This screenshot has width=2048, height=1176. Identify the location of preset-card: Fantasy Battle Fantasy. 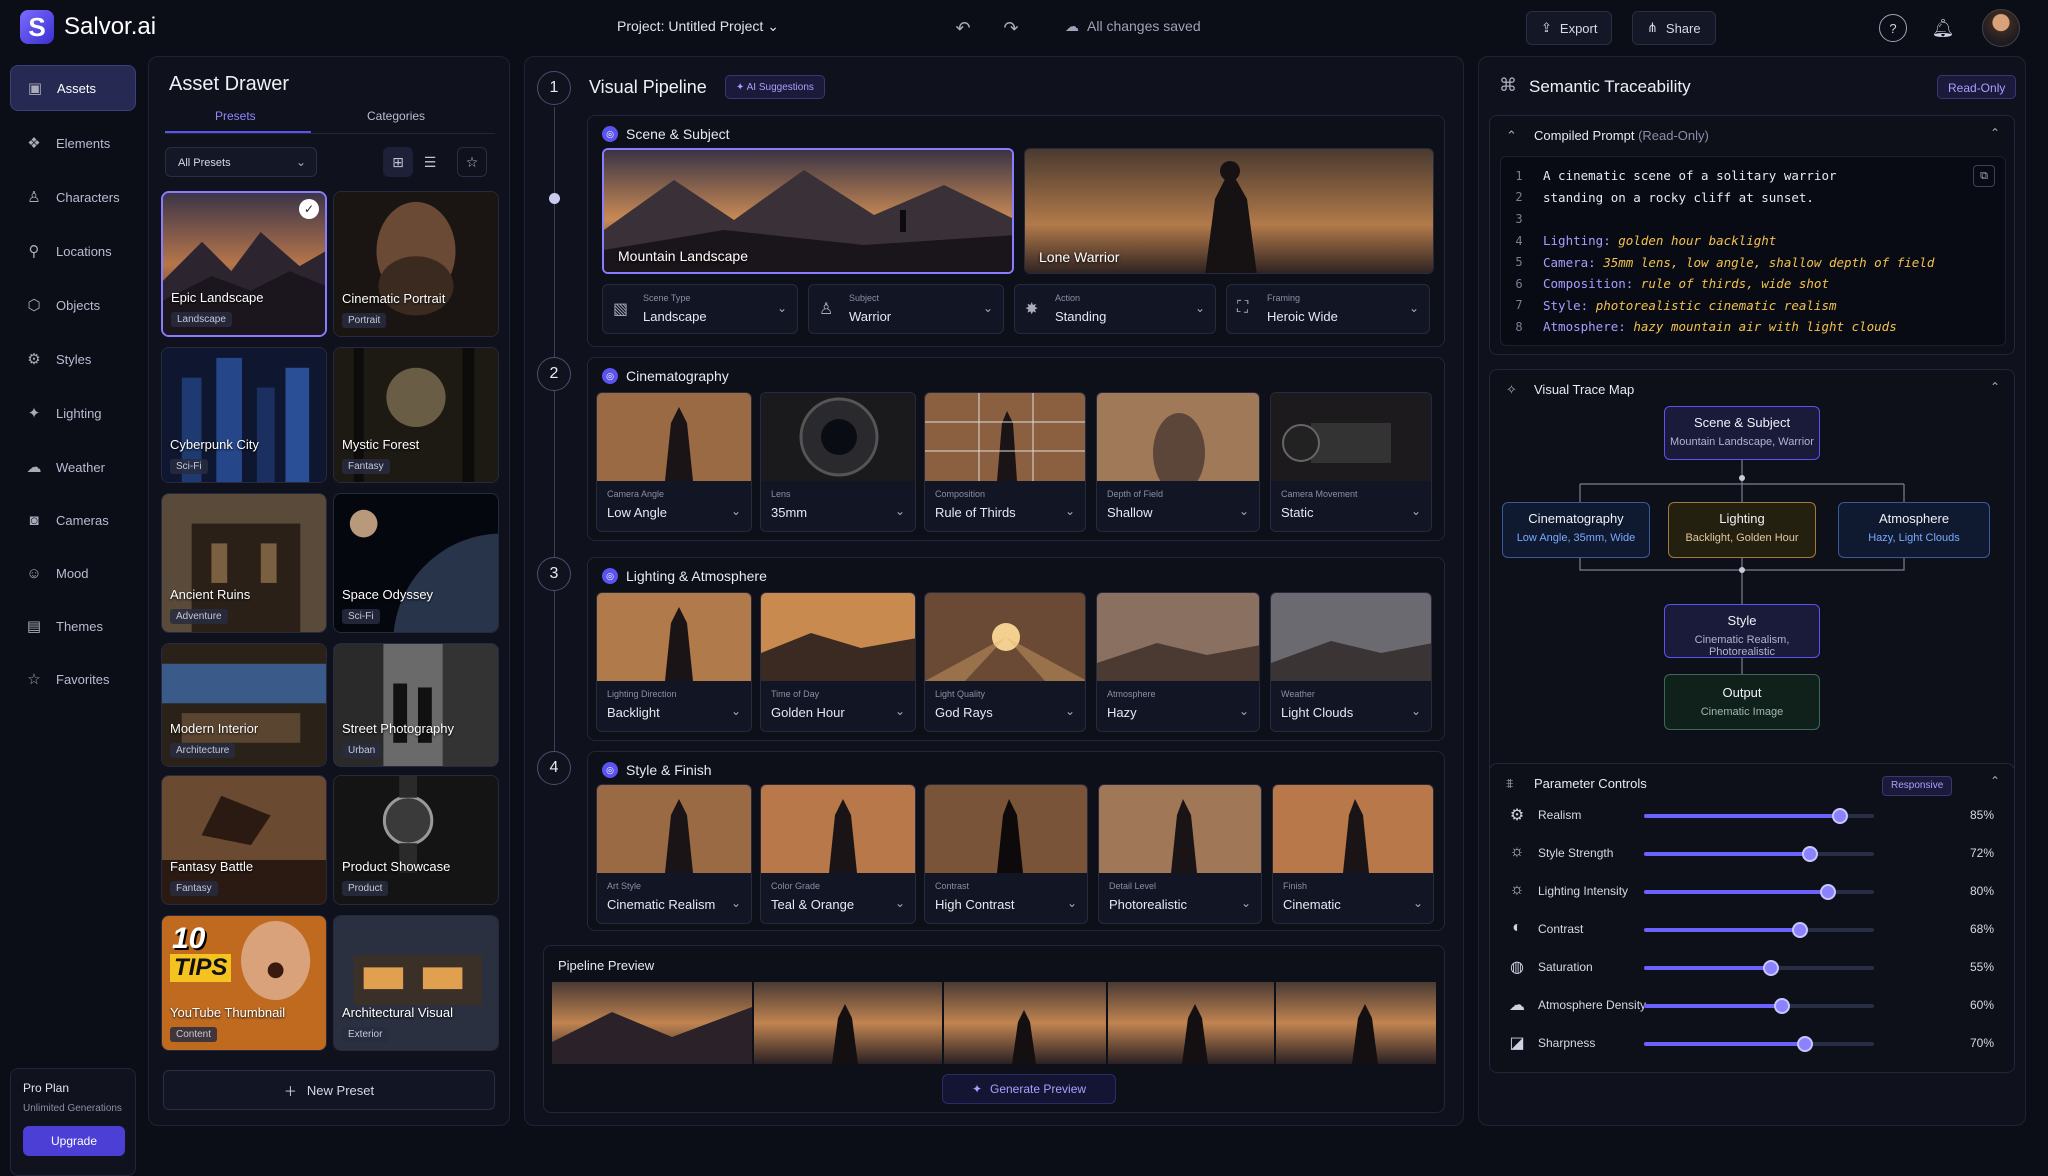
(244, 840).